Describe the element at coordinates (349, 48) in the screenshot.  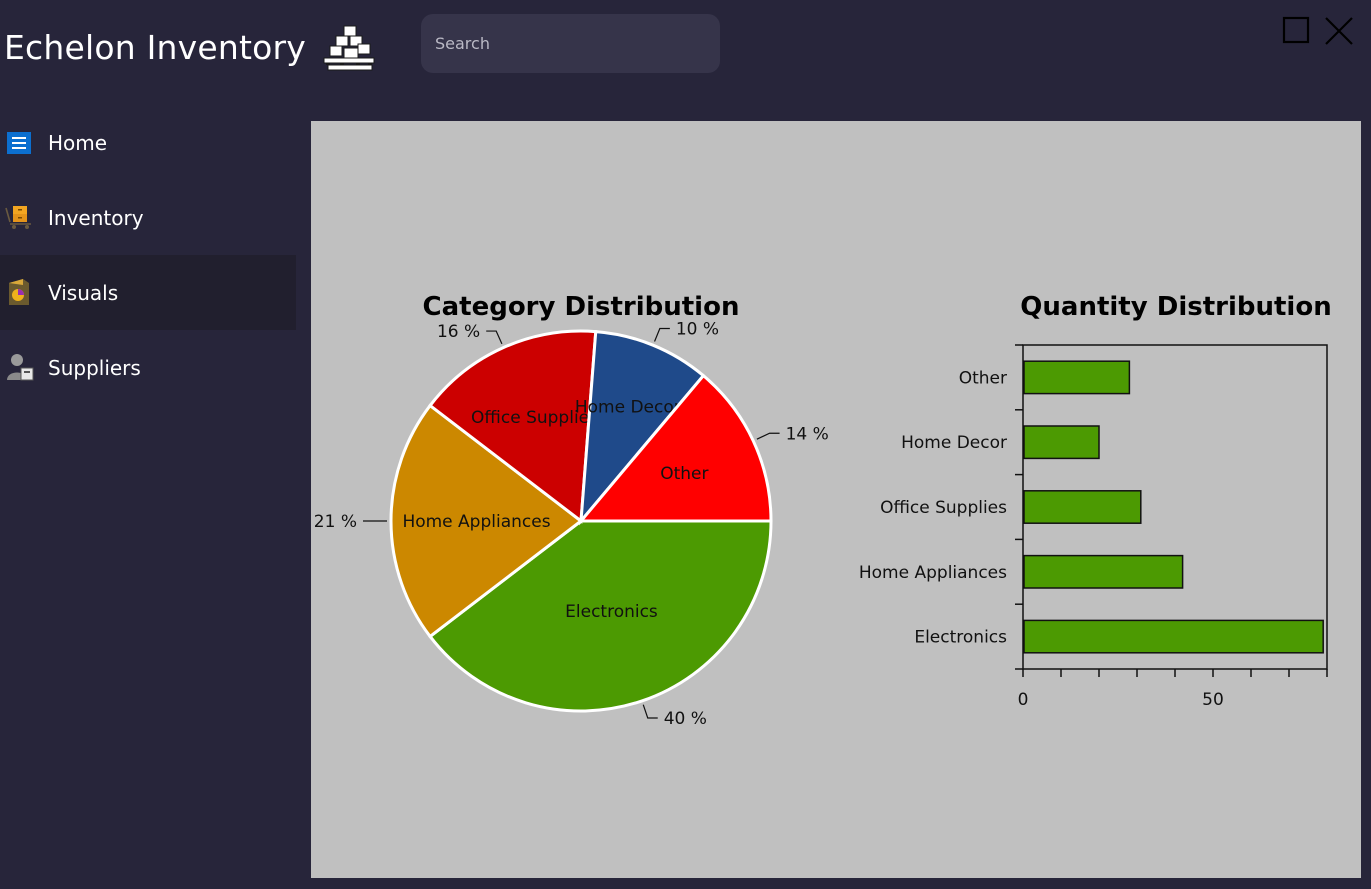
I see `warehouse-boxes-logo-icon` at that location.